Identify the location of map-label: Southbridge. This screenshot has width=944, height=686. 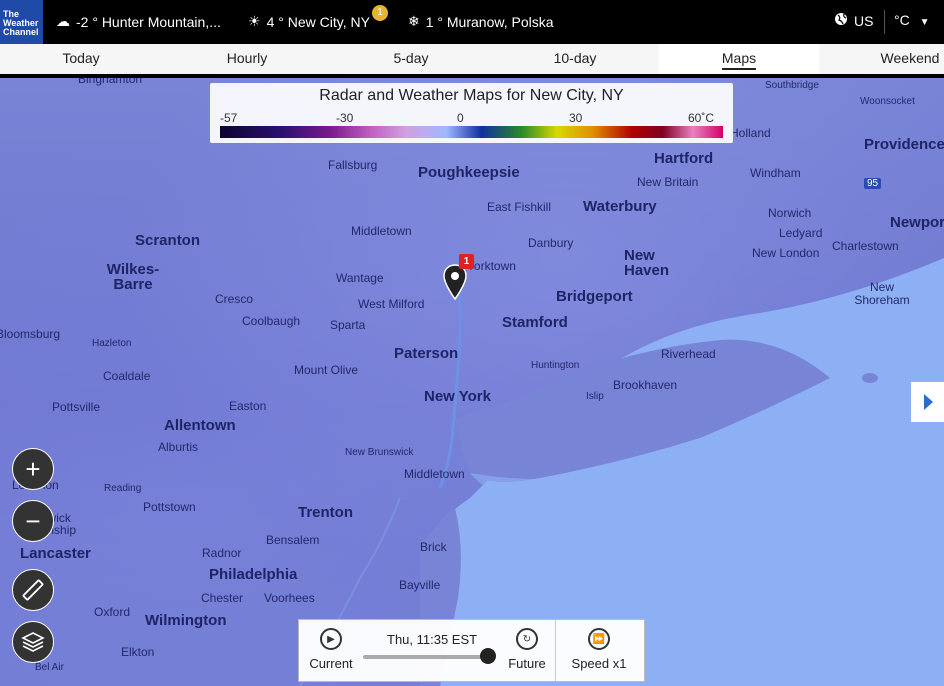
(792, 85).